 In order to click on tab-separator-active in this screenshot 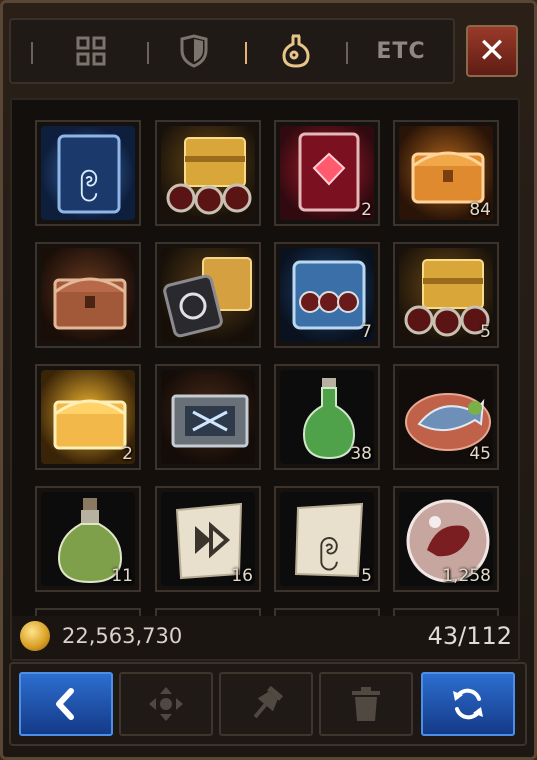, I will do `click(246, 53)`.